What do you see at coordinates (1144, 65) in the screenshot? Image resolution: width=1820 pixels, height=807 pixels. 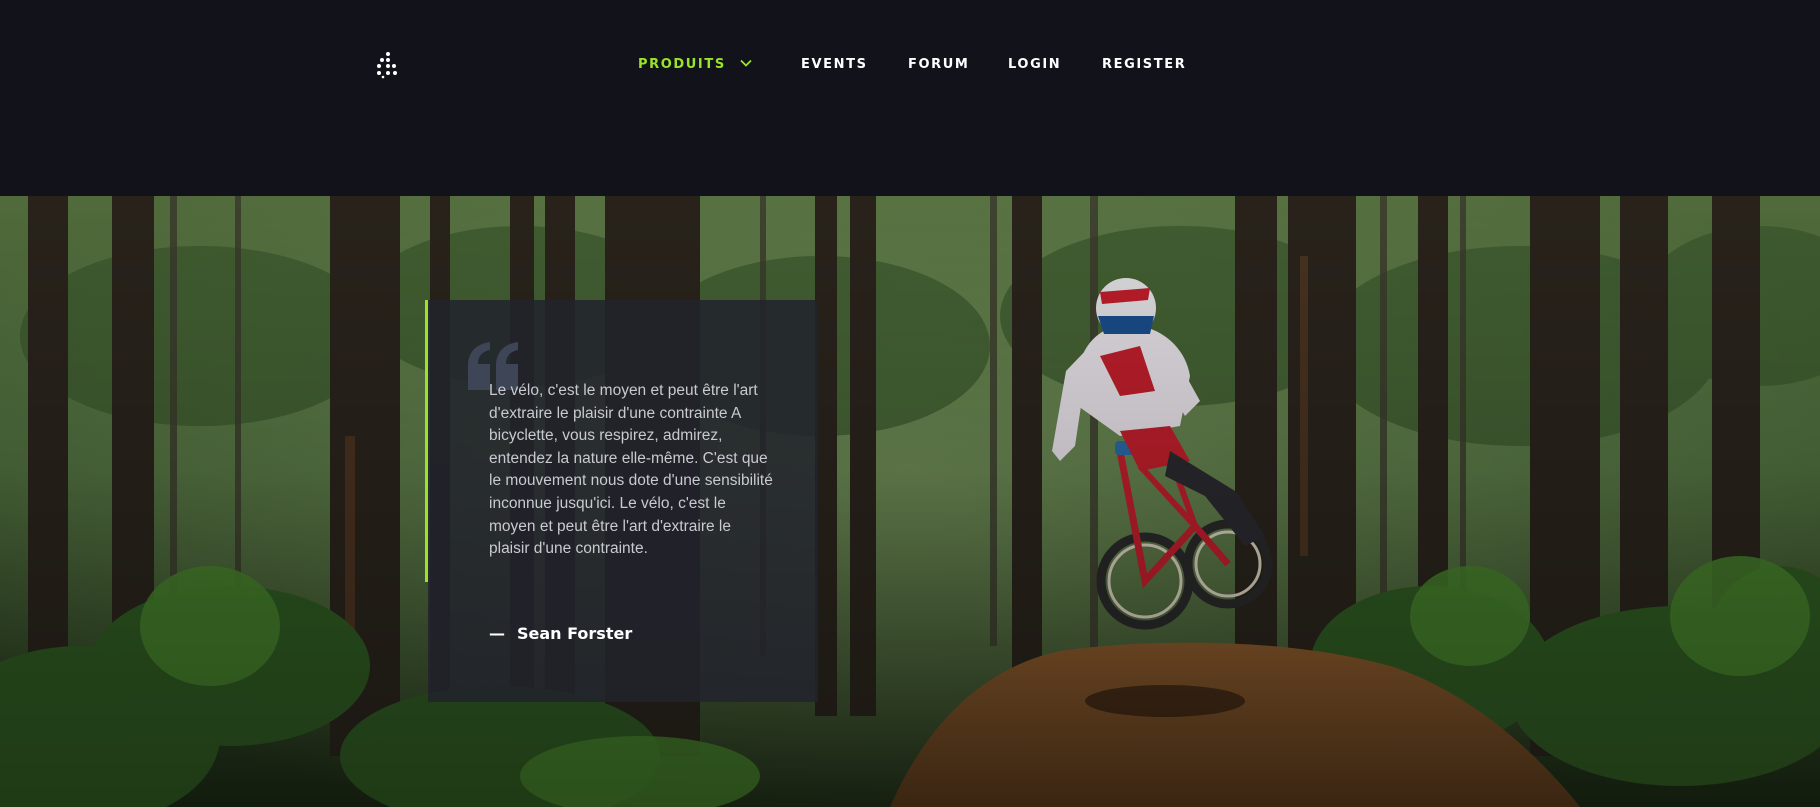 I see `nav-item-register: REGISTER` at bounding box center [1144, 65].